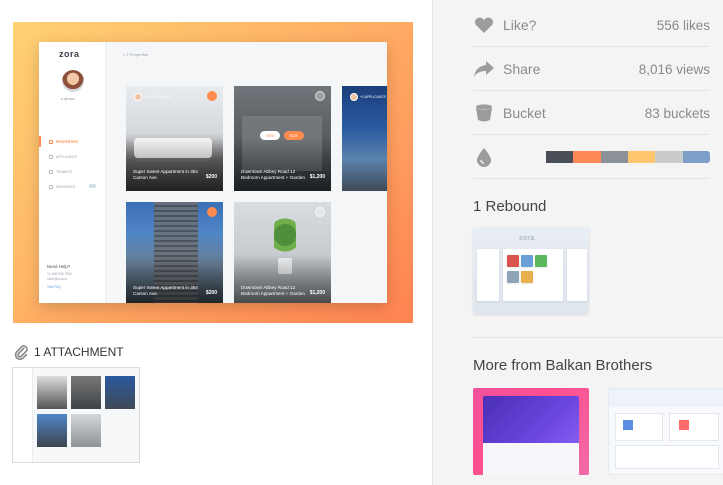 Image resolution: width=723 pixels, height=485 pixels. What do you see at coordinates (294, 135) in the screenshot?
I see `edit-button: EDIT` at bounding box center [294, 135].